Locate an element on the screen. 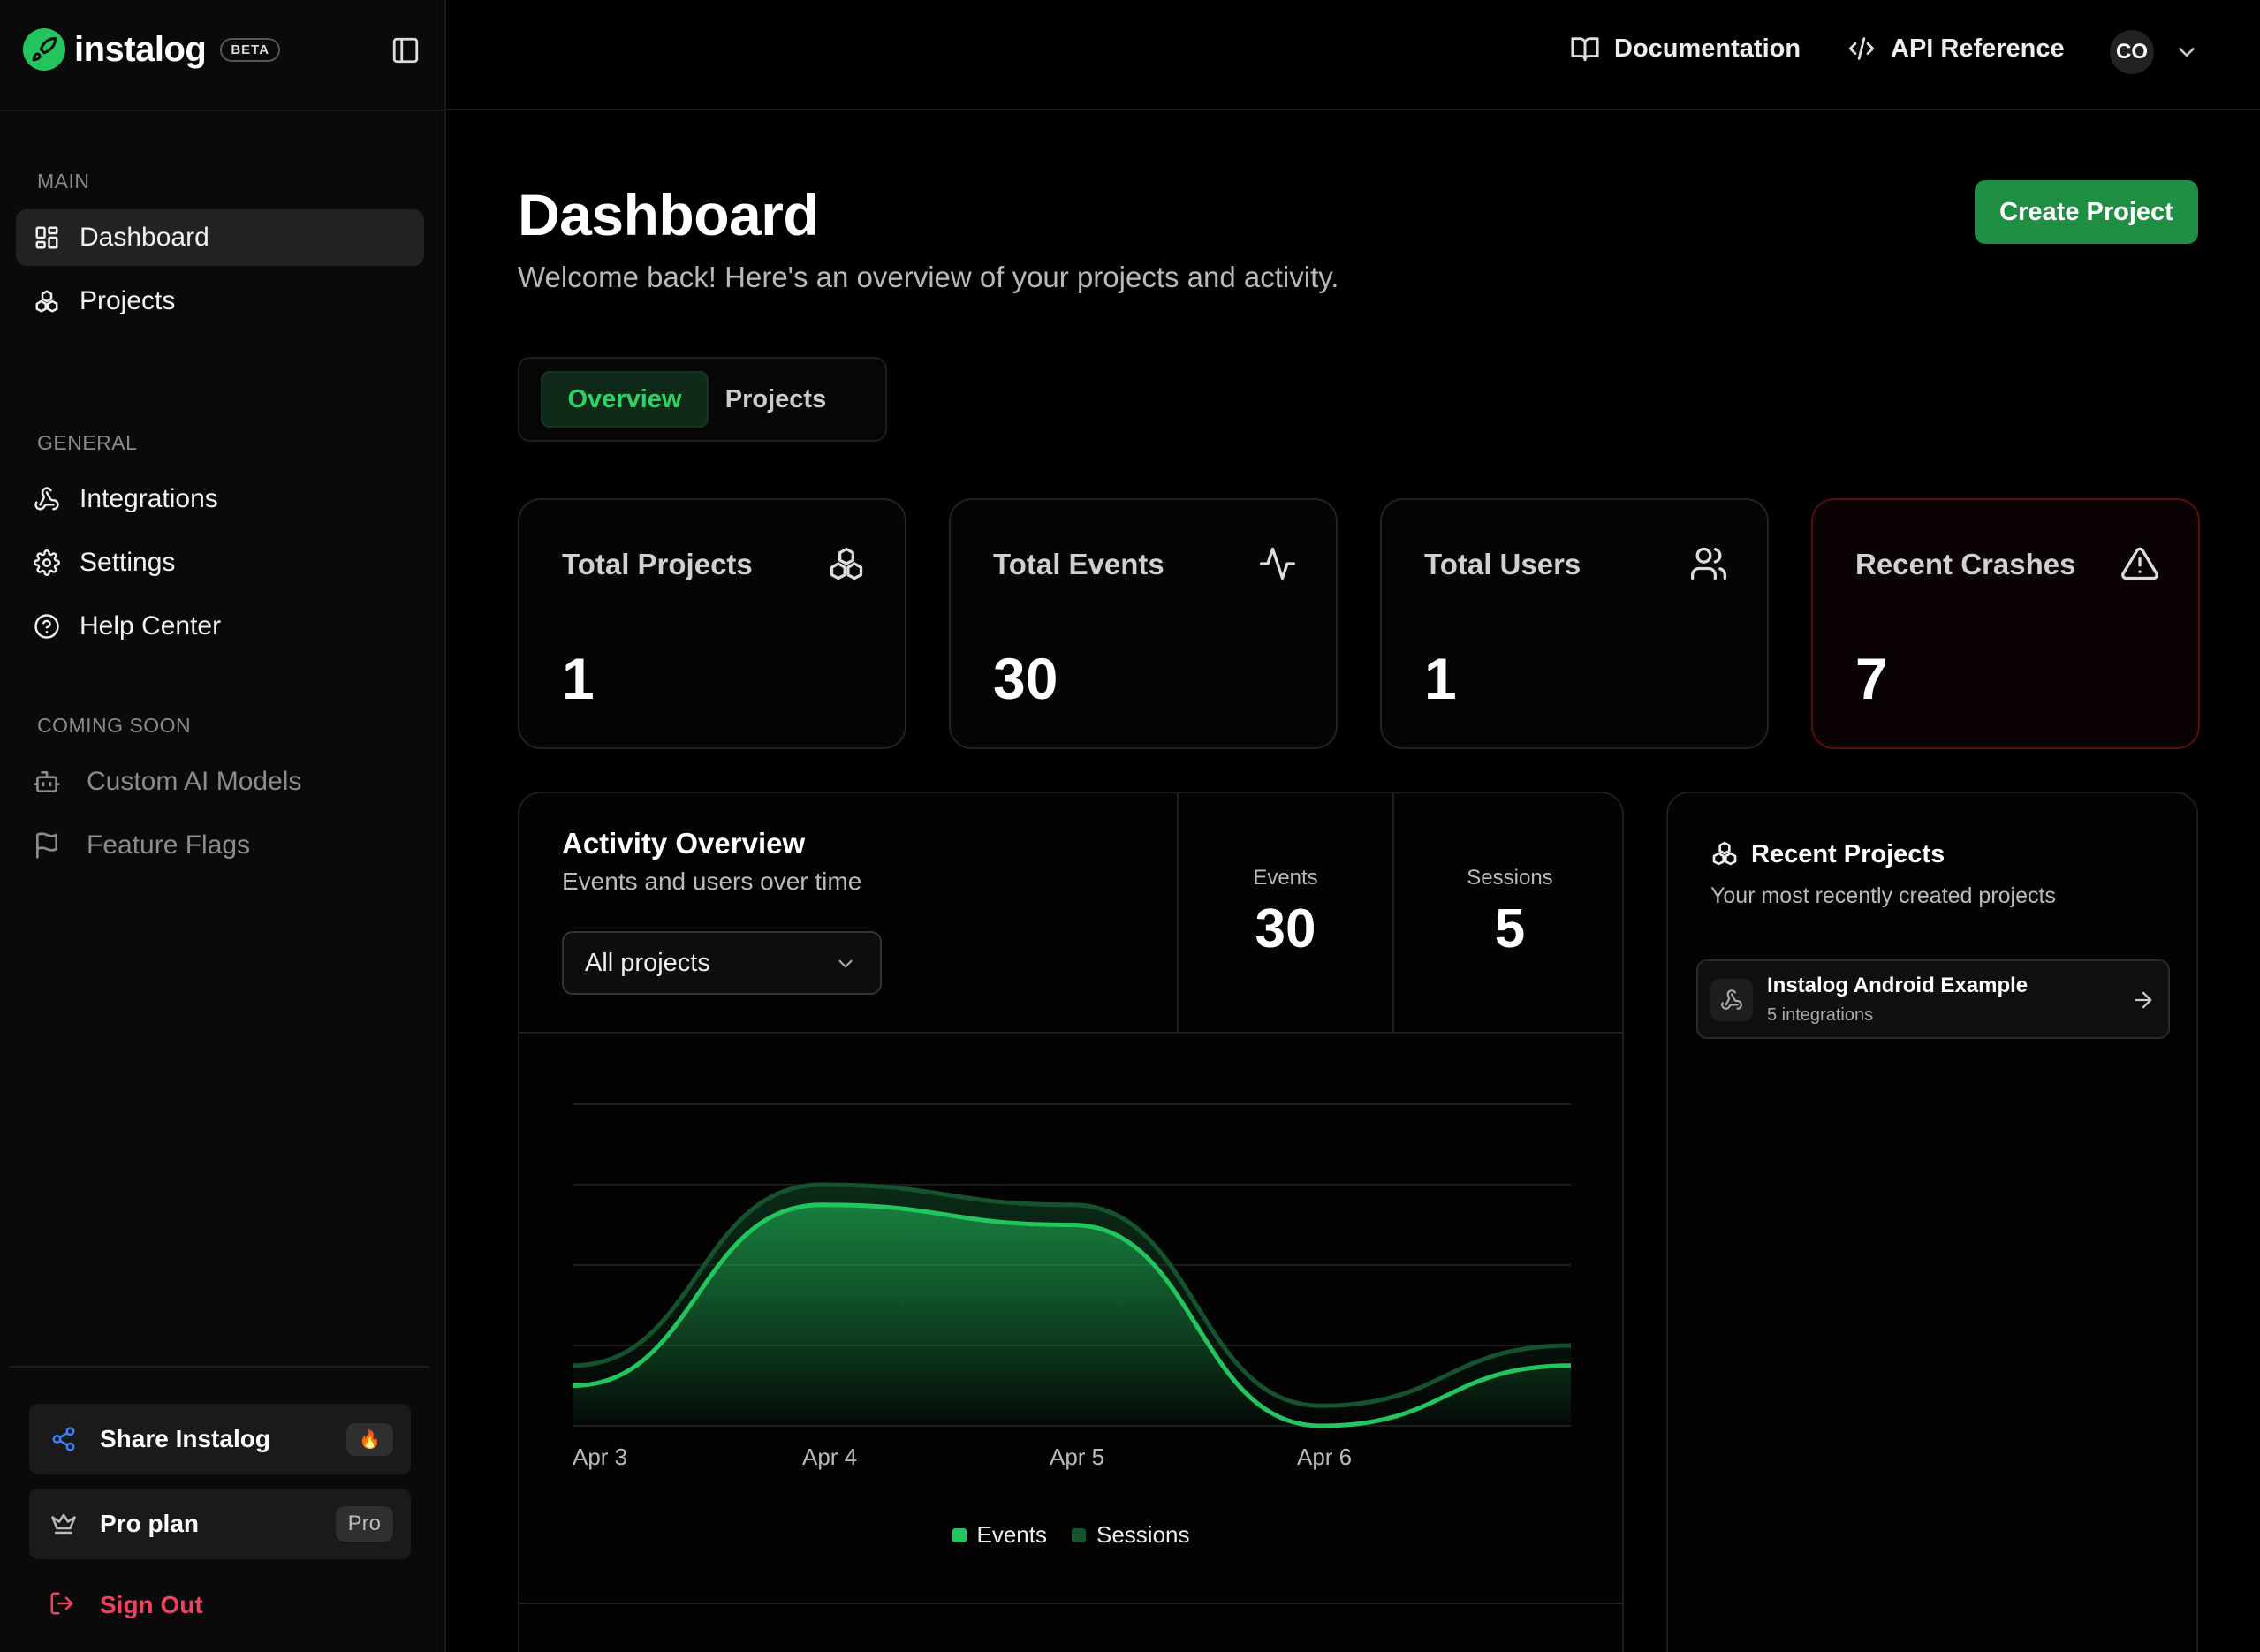 The height and width of the screenshot is (1652, 2260). layout-dashboard-icon is located at coordinates (47, 238).